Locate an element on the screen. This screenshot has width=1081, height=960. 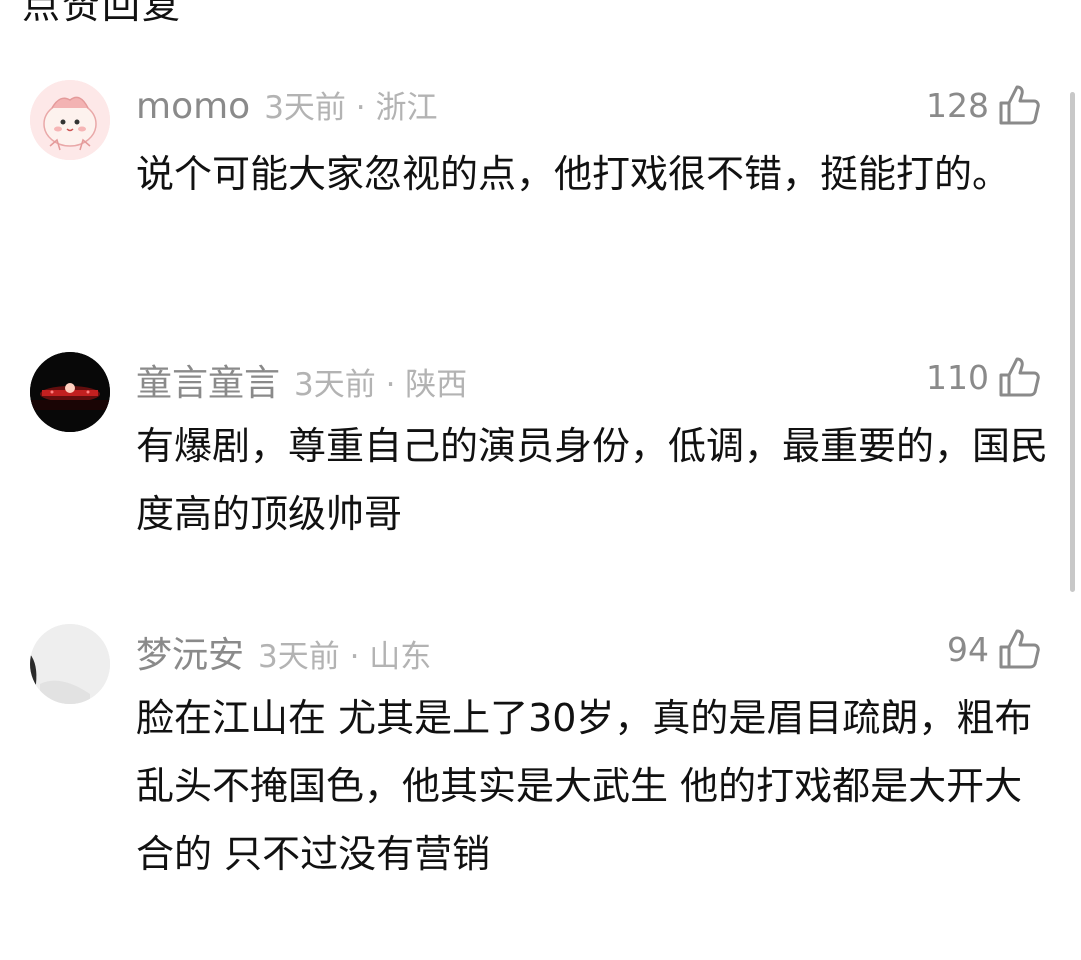
comment-meta: 梦沅安 3天前 · 山东 is located at coordinates (283, 651).